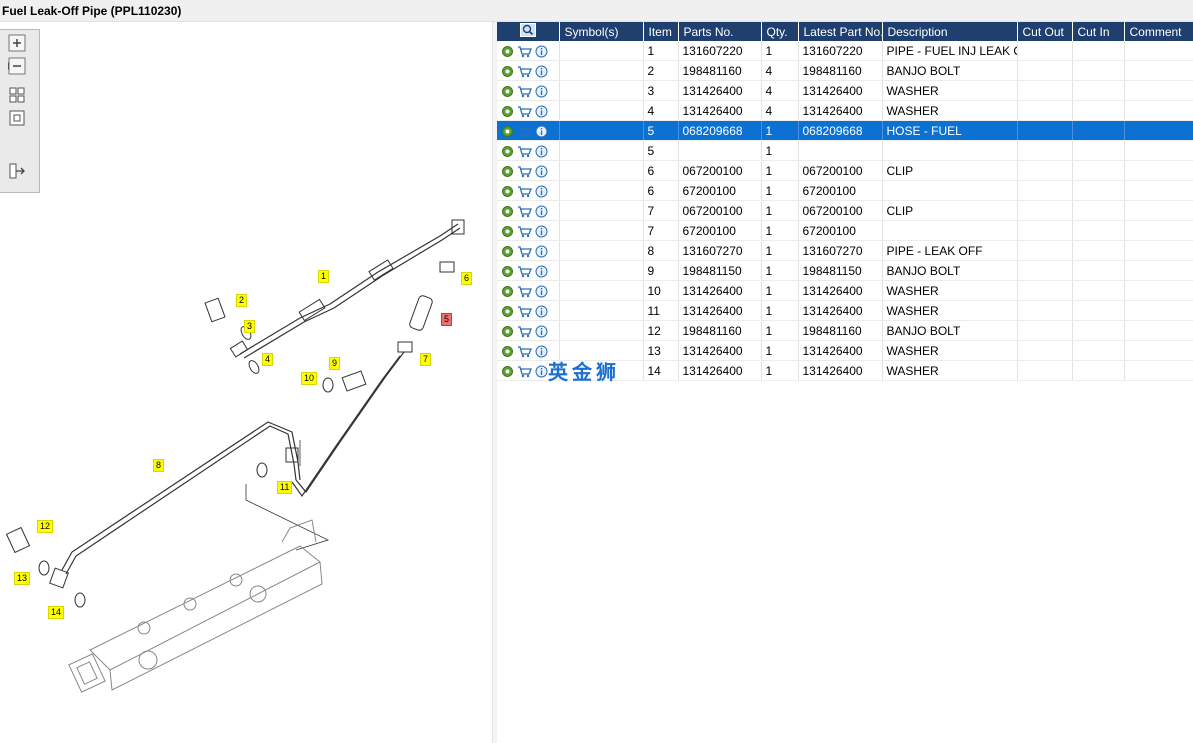 The image size is (1193, 743). Describe the element at coordinates (845, 250) in the screenshot. I see `table-row: 8 131607270 1 131607270 PIPE - LEAK OFF` at that location.